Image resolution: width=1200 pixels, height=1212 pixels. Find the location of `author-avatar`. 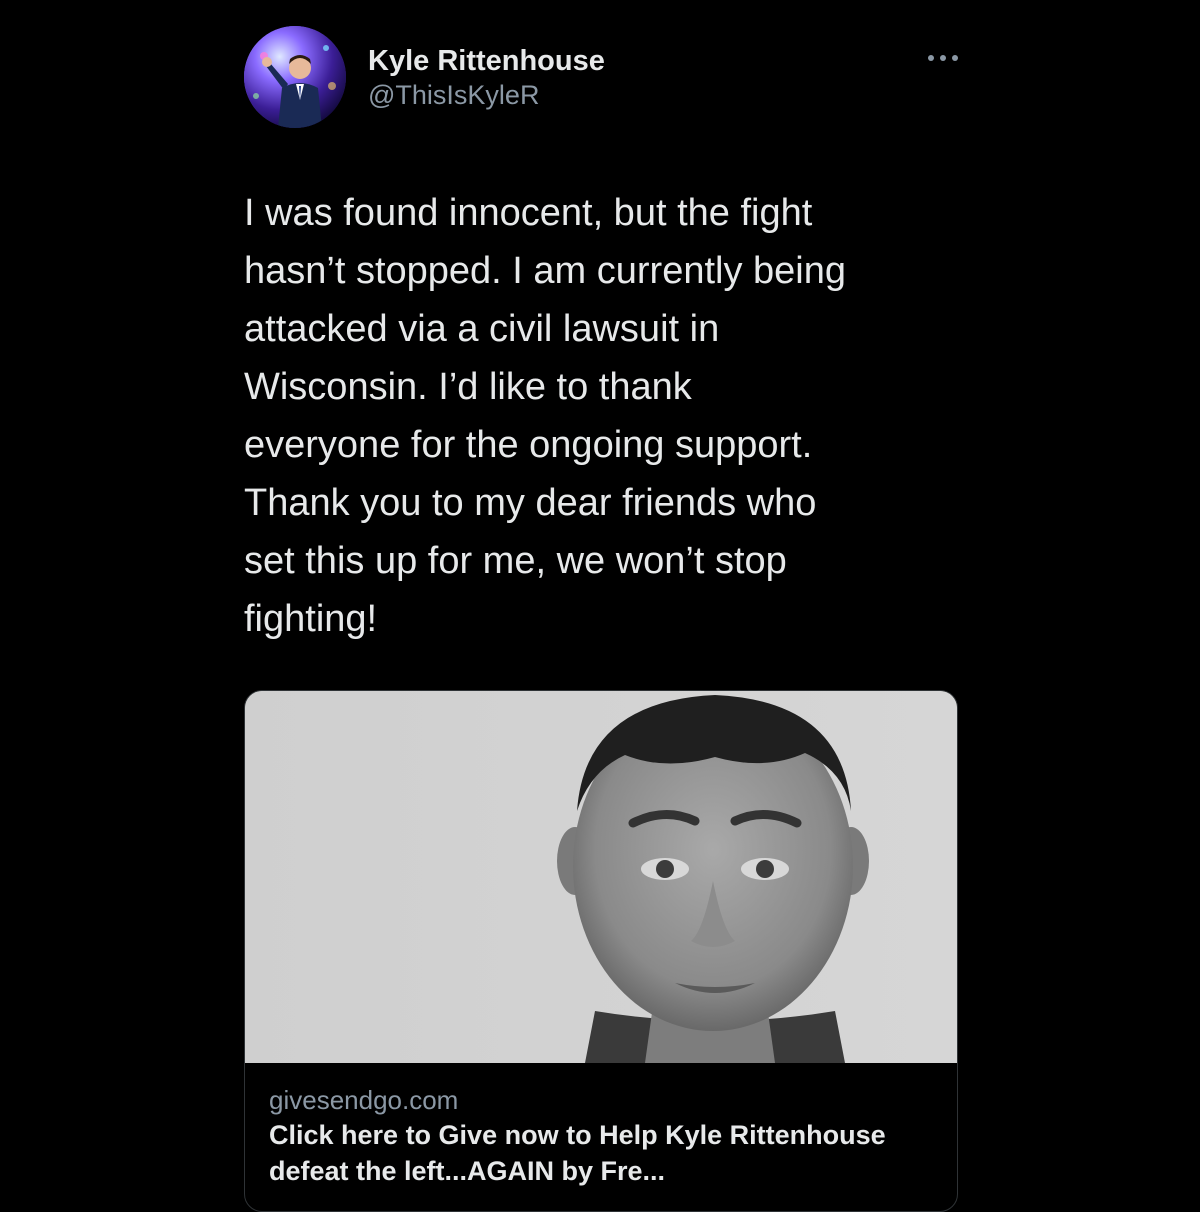

author-avatar is located at coordinates (295, 77).